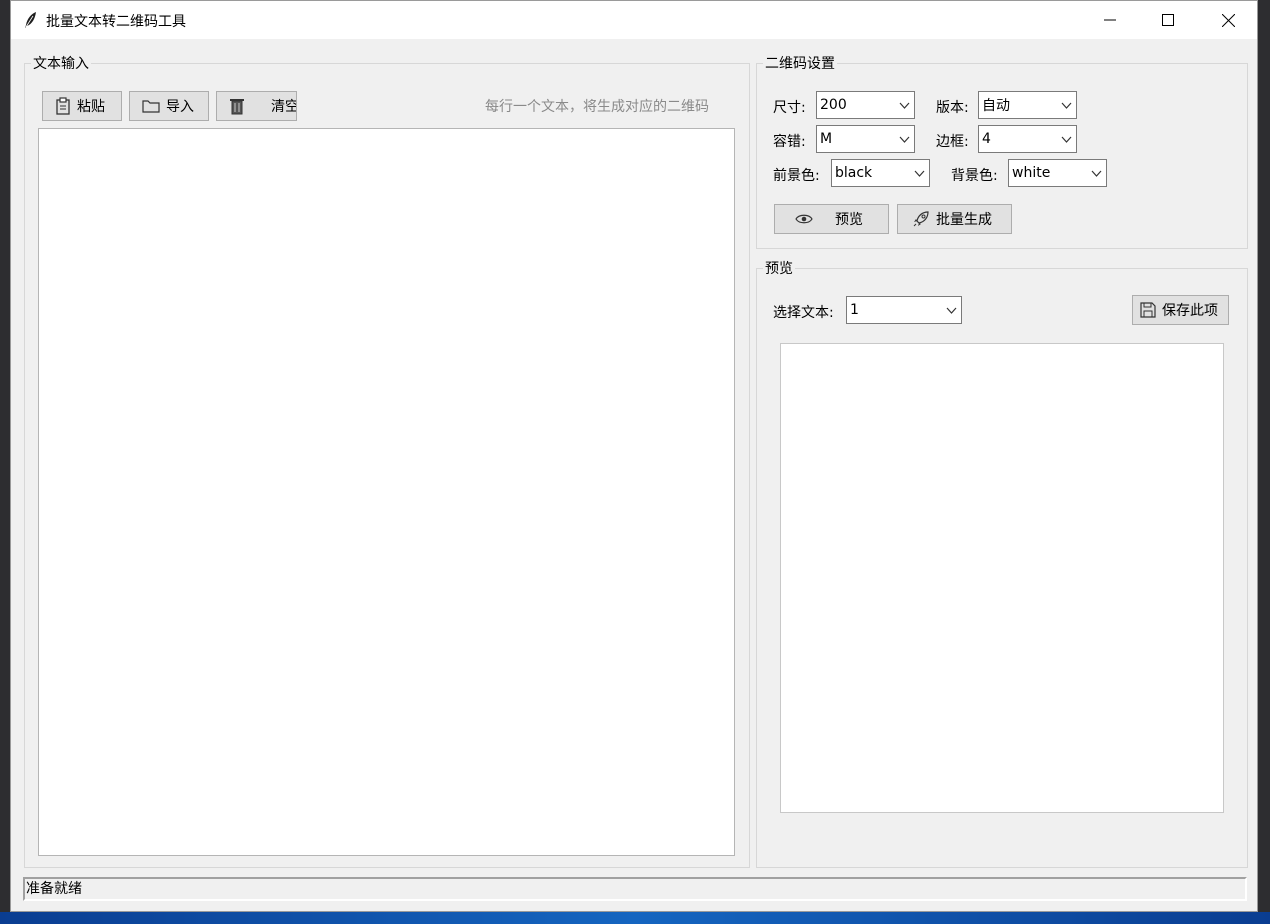 The width and height of the screenshot is (1270, 924). I want to click on qr-settings-group-title: 二维码设置, so click(800, 64).